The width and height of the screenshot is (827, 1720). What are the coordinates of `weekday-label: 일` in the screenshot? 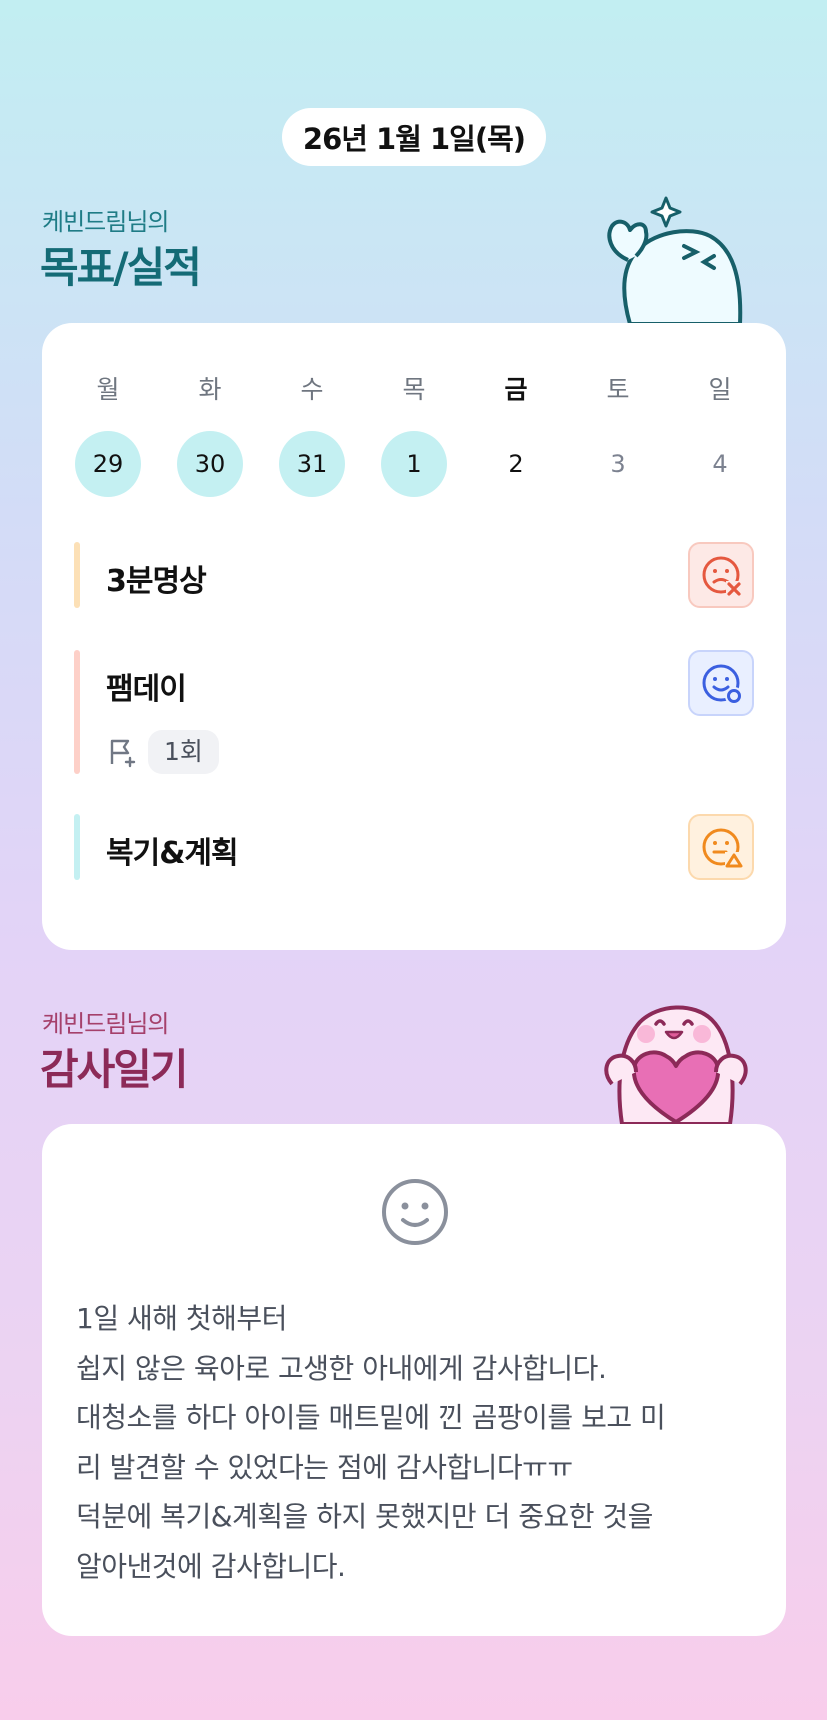 It's located at (720, 389).